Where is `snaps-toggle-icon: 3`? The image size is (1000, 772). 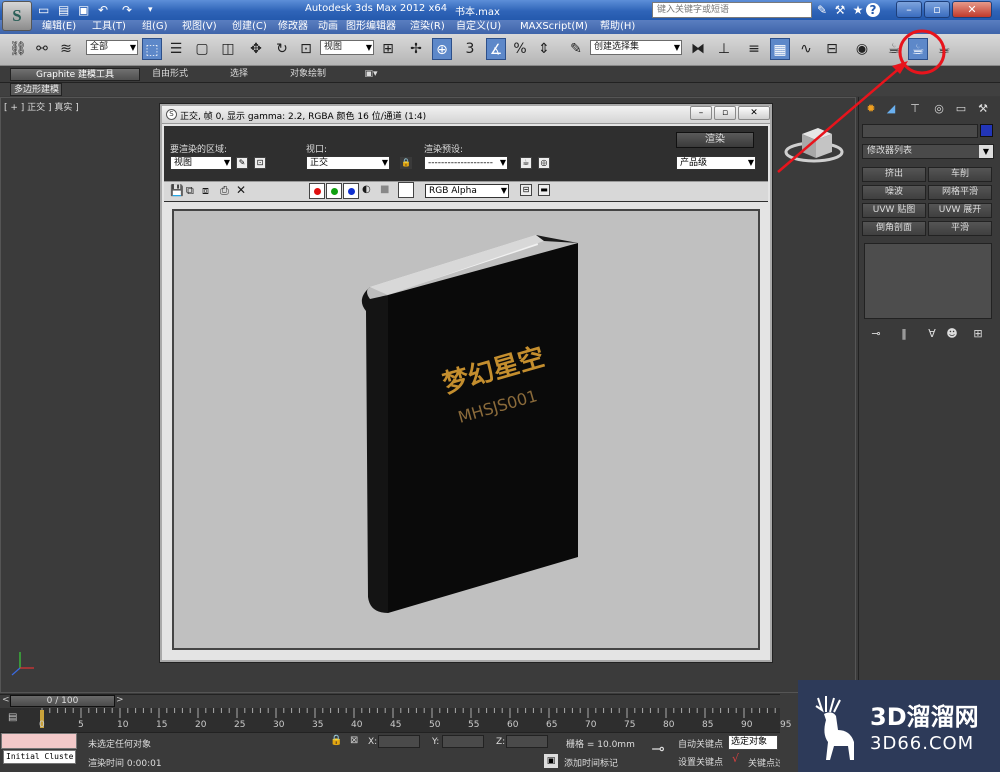 snaps-toggle-icon: 3 is located at coordinates (470, 49).